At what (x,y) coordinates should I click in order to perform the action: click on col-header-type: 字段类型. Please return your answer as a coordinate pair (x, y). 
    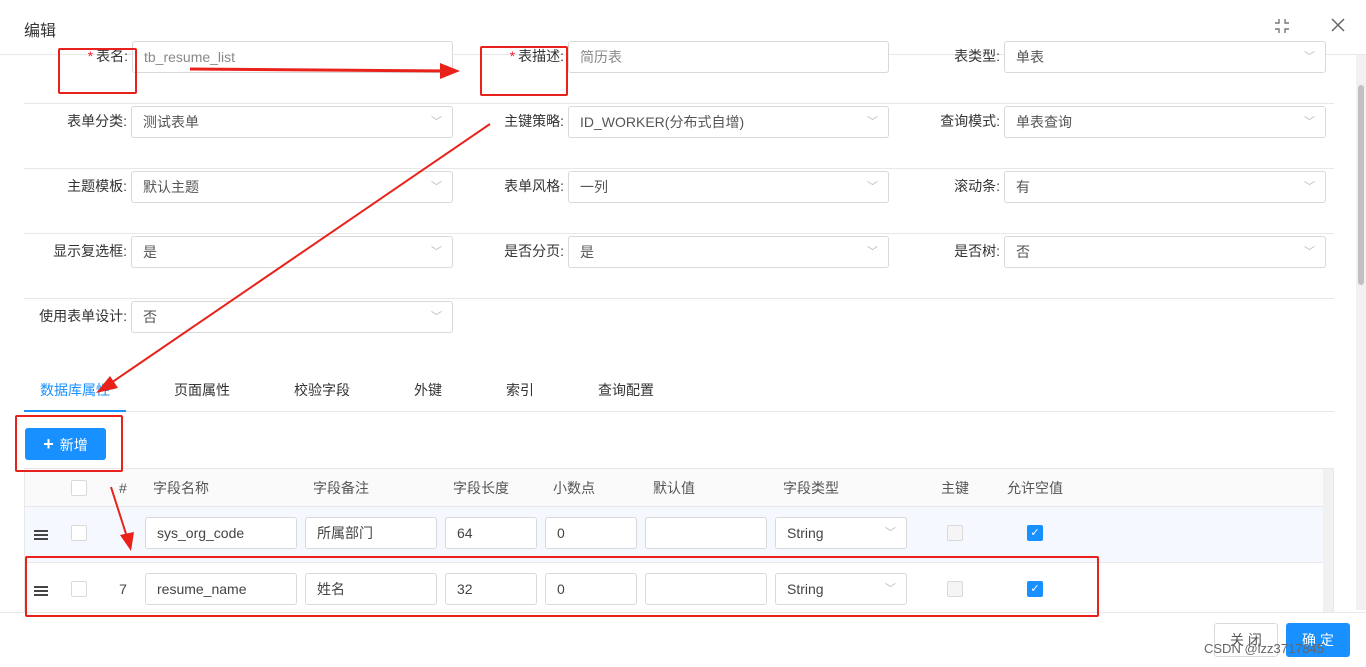
    Looking at the image, I should click on (811, 488).